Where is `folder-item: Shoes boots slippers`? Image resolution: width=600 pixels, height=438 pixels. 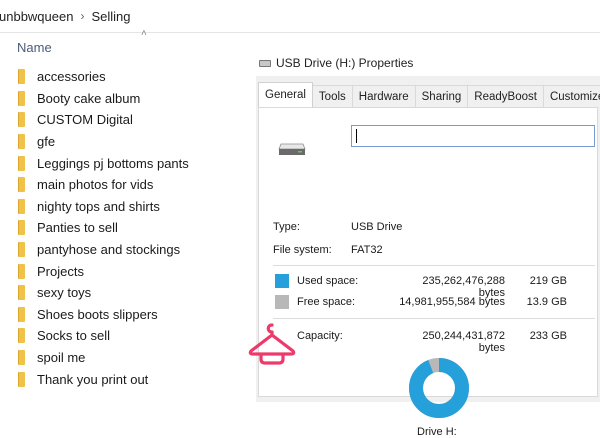 folder-item: Shoes boots slippers is located at coordinates (103, 315).